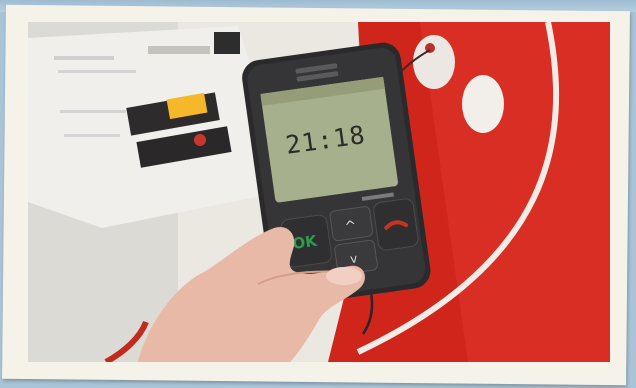 This screenshot has width=636, height=388. Describe the element at coordinates (351, 226) in the screenshot. I see `up-arrow-icon: ^` at that location.